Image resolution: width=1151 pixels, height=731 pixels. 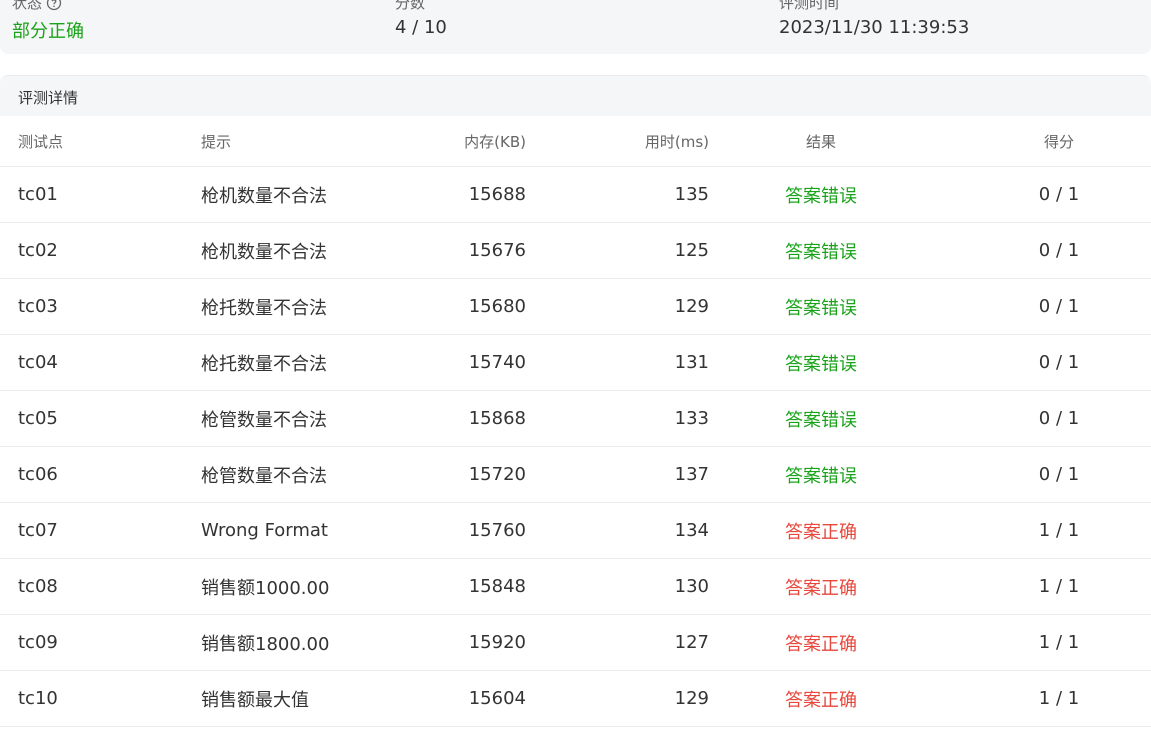 I want to click on judge-time-label: 评测时间, so click(x=809, y=6).